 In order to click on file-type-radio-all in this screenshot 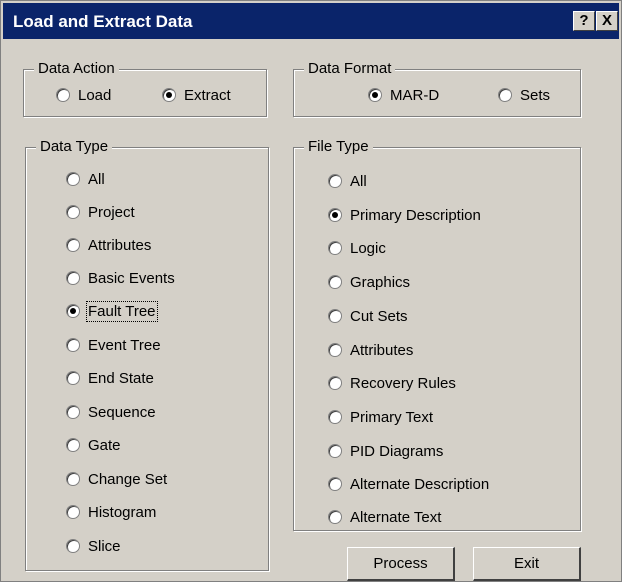, I will do `click(335, 181)`.